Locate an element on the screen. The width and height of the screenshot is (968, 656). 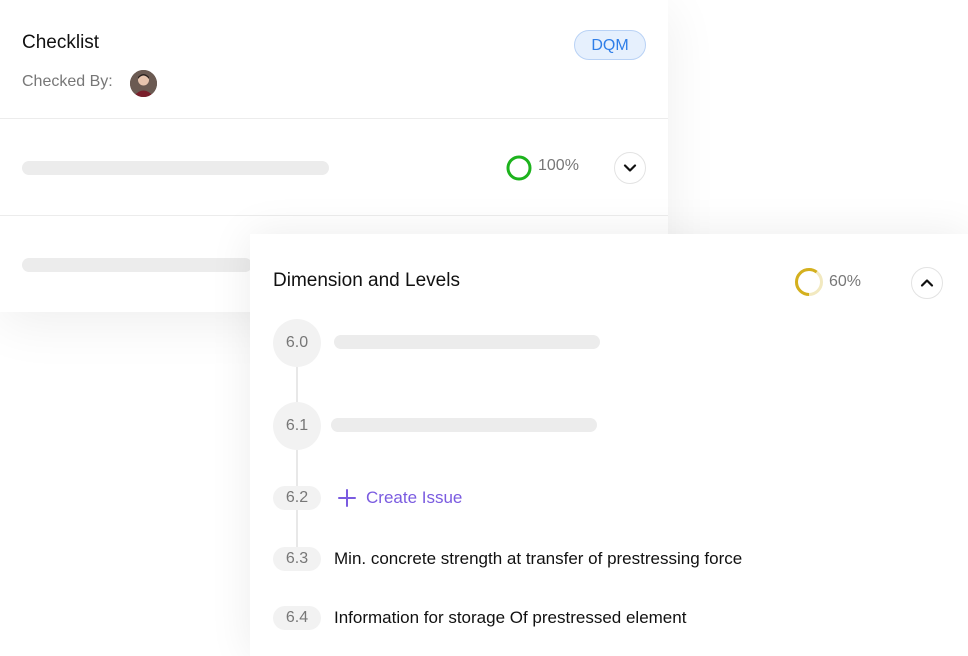
create-issue-button: Create Issue is located at coordinates (399, 498).